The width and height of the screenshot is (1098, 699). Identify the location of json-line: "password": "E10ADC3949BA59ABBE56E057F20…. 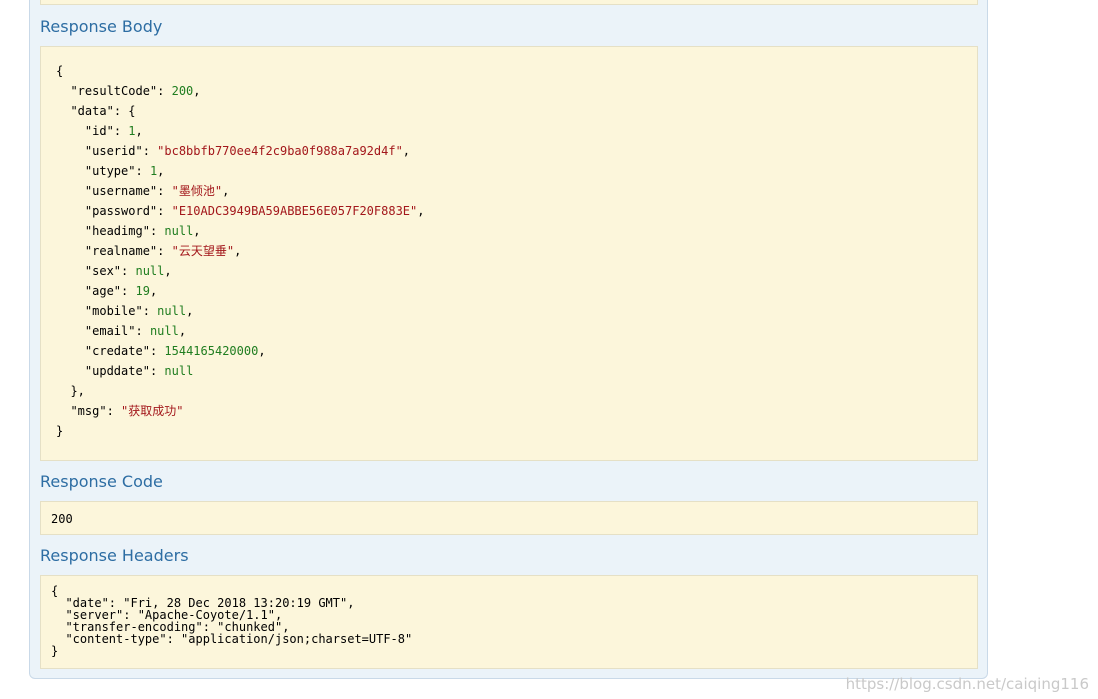
(254, 211).